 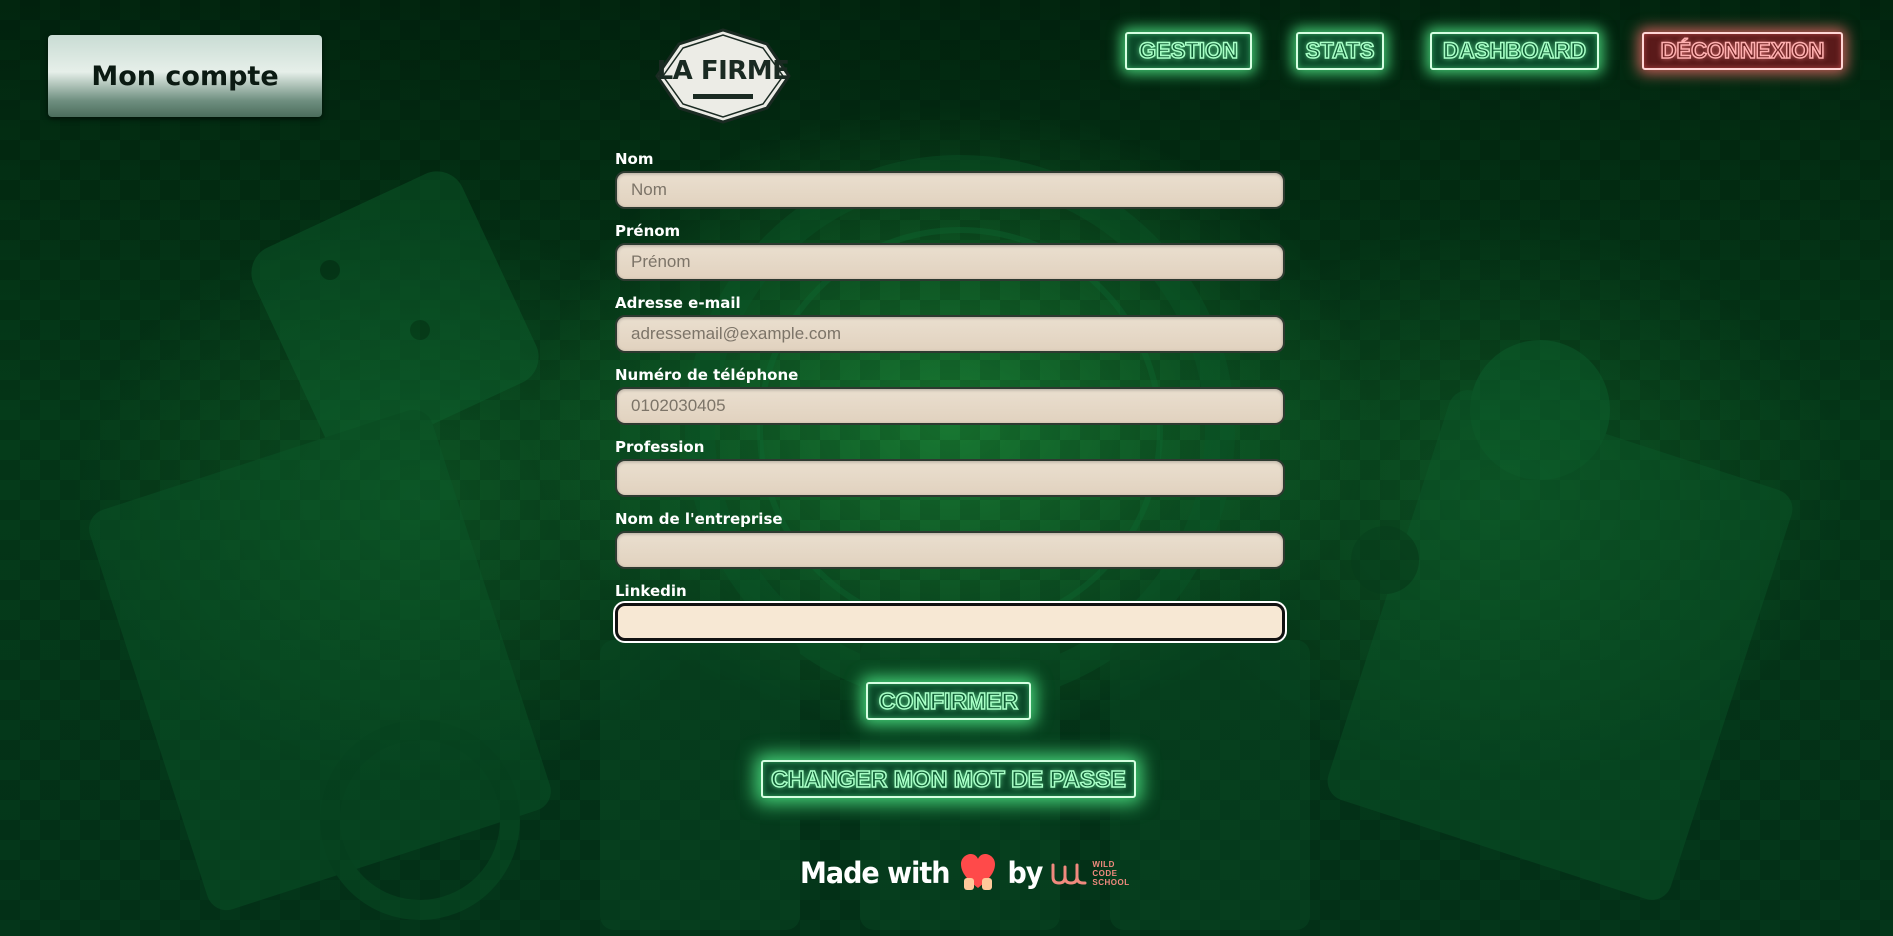 I want to click on field-label-phone: Numéro de téléphone, so click(x=707, y=375).